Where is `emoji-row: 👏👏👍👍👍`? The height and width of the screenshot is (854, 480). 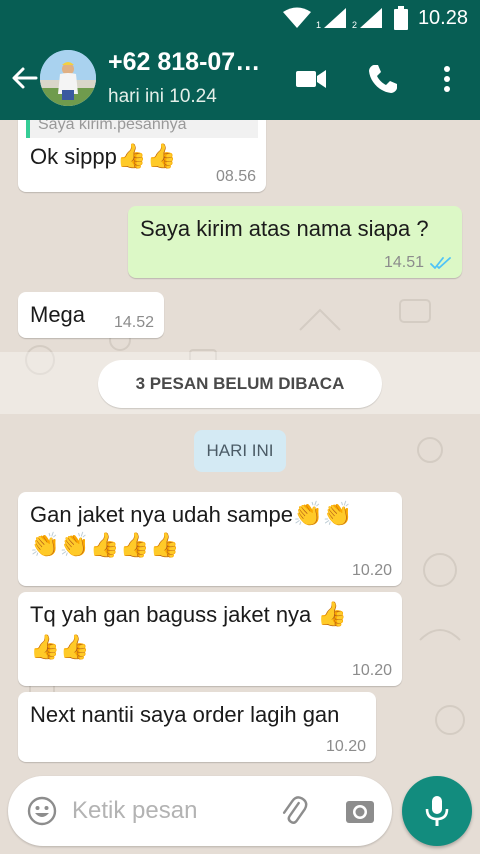
emoji-row: 👏👏👍👍👍 is located at coordinates (105, 545).